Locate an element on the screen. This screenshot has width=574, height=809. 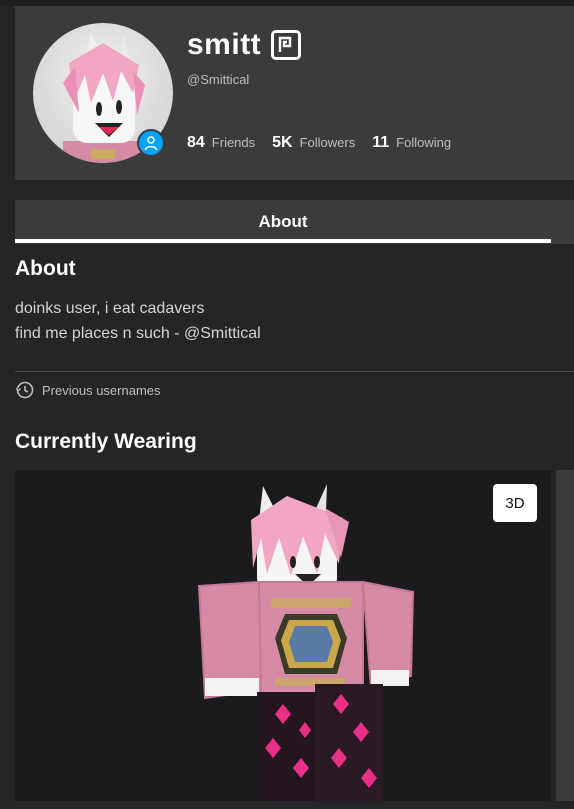
history-icon is located at coordinates (24, 390).